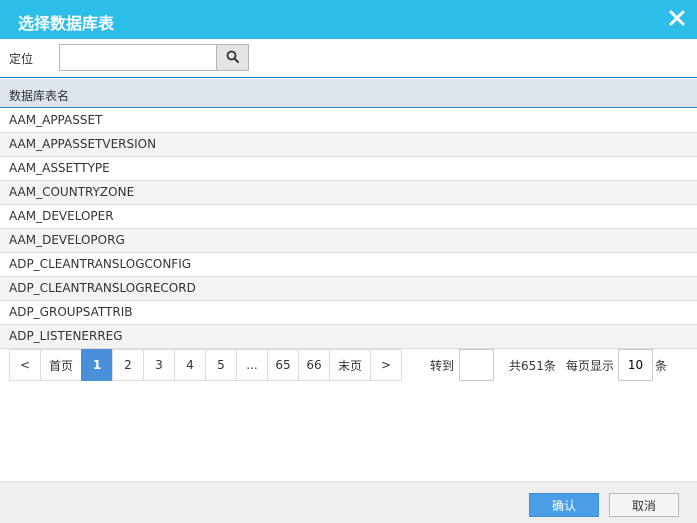 This screenshot has width=697, height=523. I want to click on table-row: AAM_ASSETTYPE, so click(348, 169).